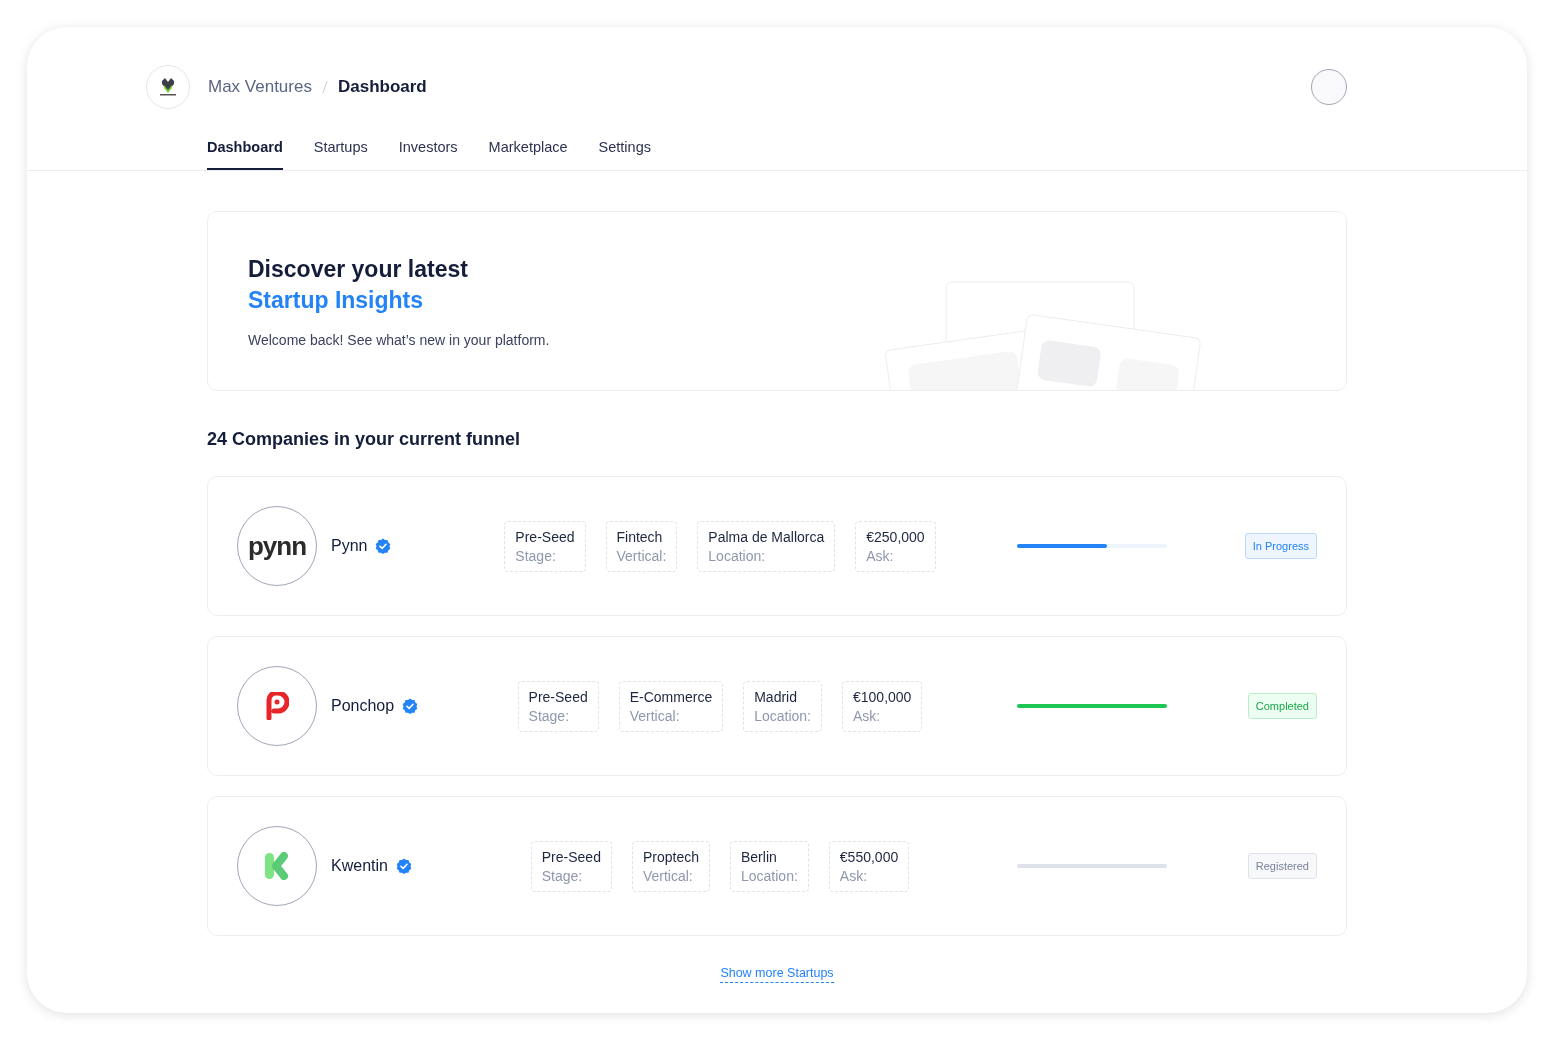 The width and height of the screenshot is (1554, 1040). Describe the element at coordinates (777, 974) in the screenshot. I see `show-more-link: Show more Startups` at that location.